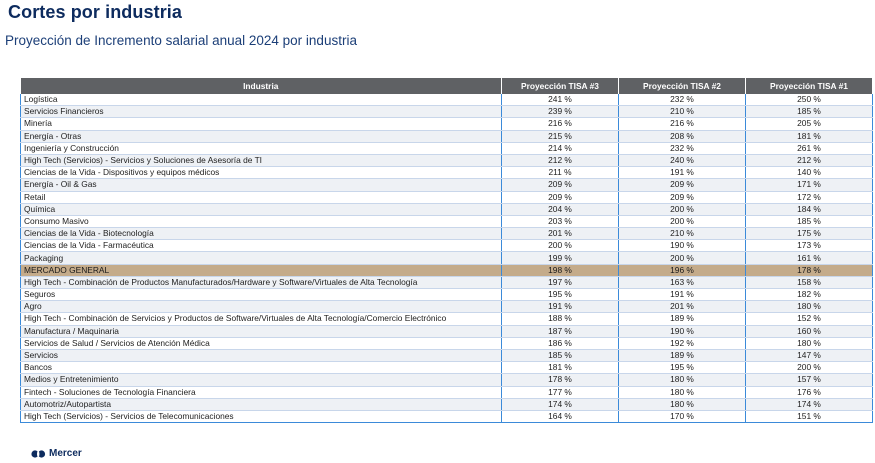 This screenshot has width=875, height=463. What do you see at coordinates (261, 112) in the screenshot?
I see `industry-cell: Servicios Financieros` at bounding box center [261, 112].